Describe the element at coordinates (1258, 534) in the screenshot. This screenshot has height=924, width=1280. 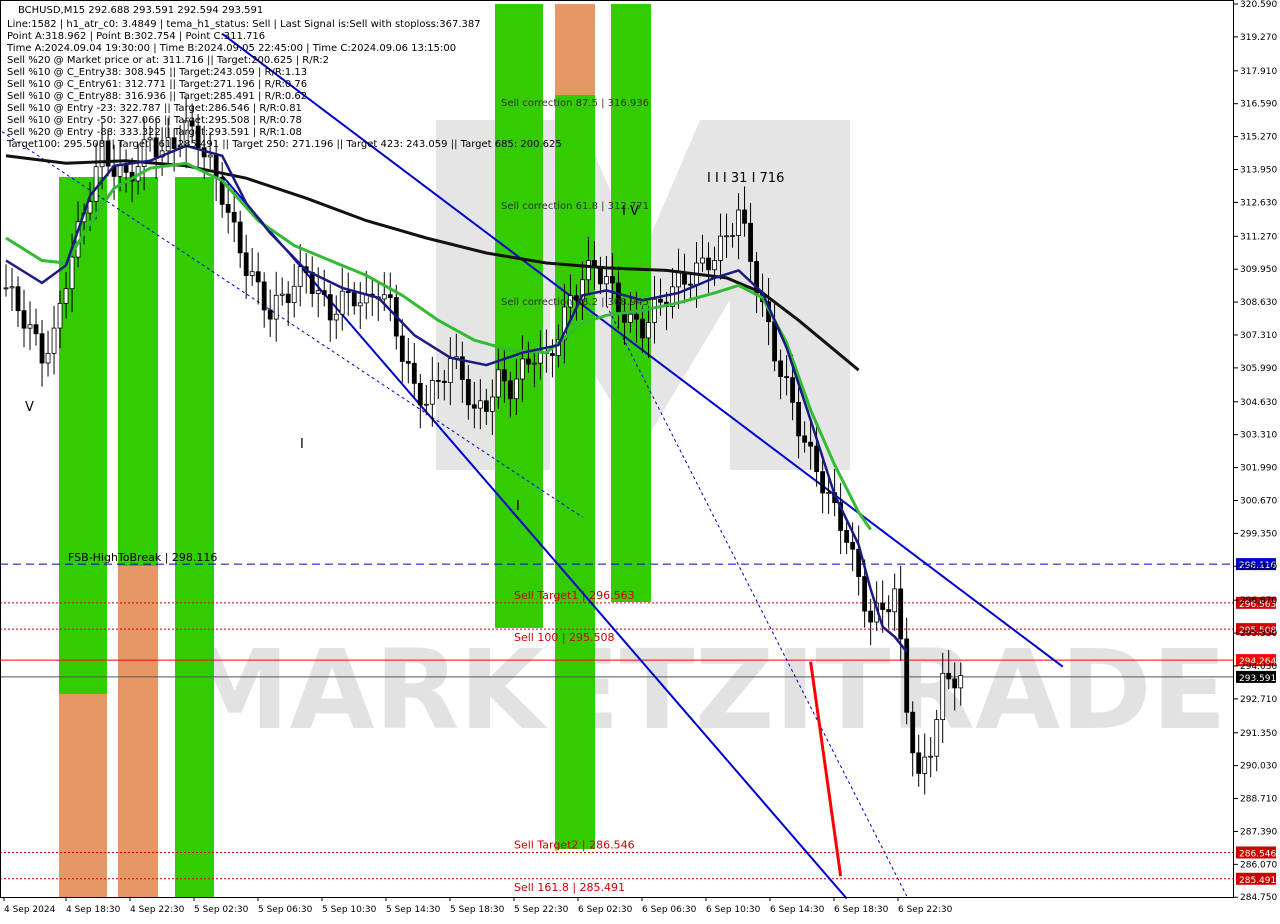
I see `y-tick-label: 299.350` at that location.